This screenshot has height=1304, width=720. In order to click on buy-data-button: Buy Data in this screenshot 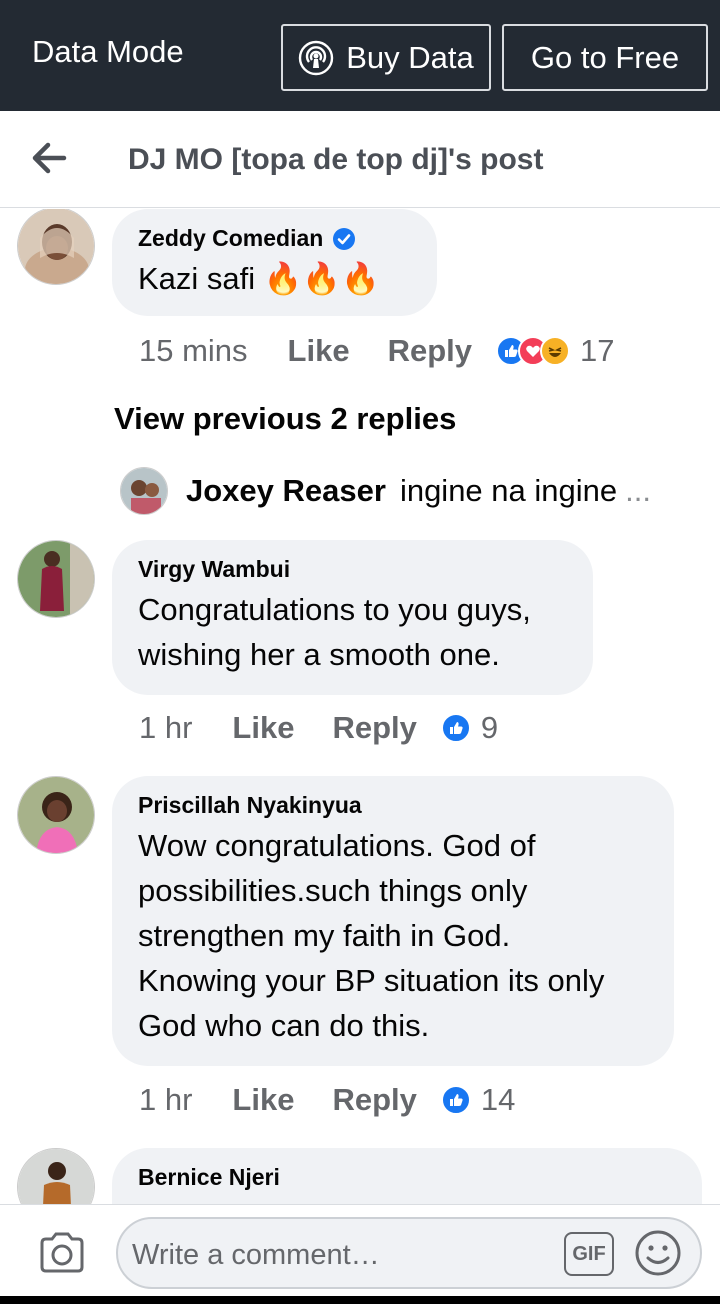, I will do `click(386, 57)`.